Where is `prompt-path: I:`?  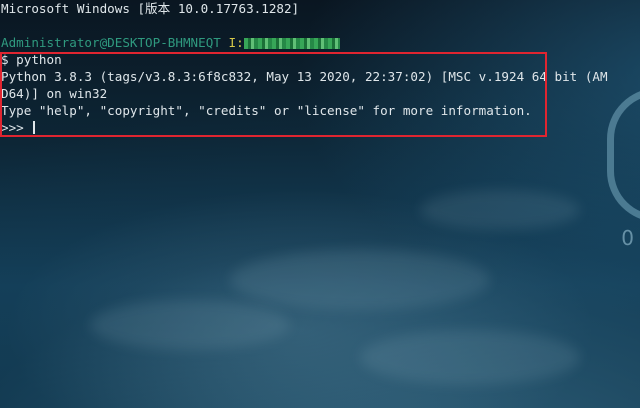
prompt-path: I: is located at coordinates (236, 42).